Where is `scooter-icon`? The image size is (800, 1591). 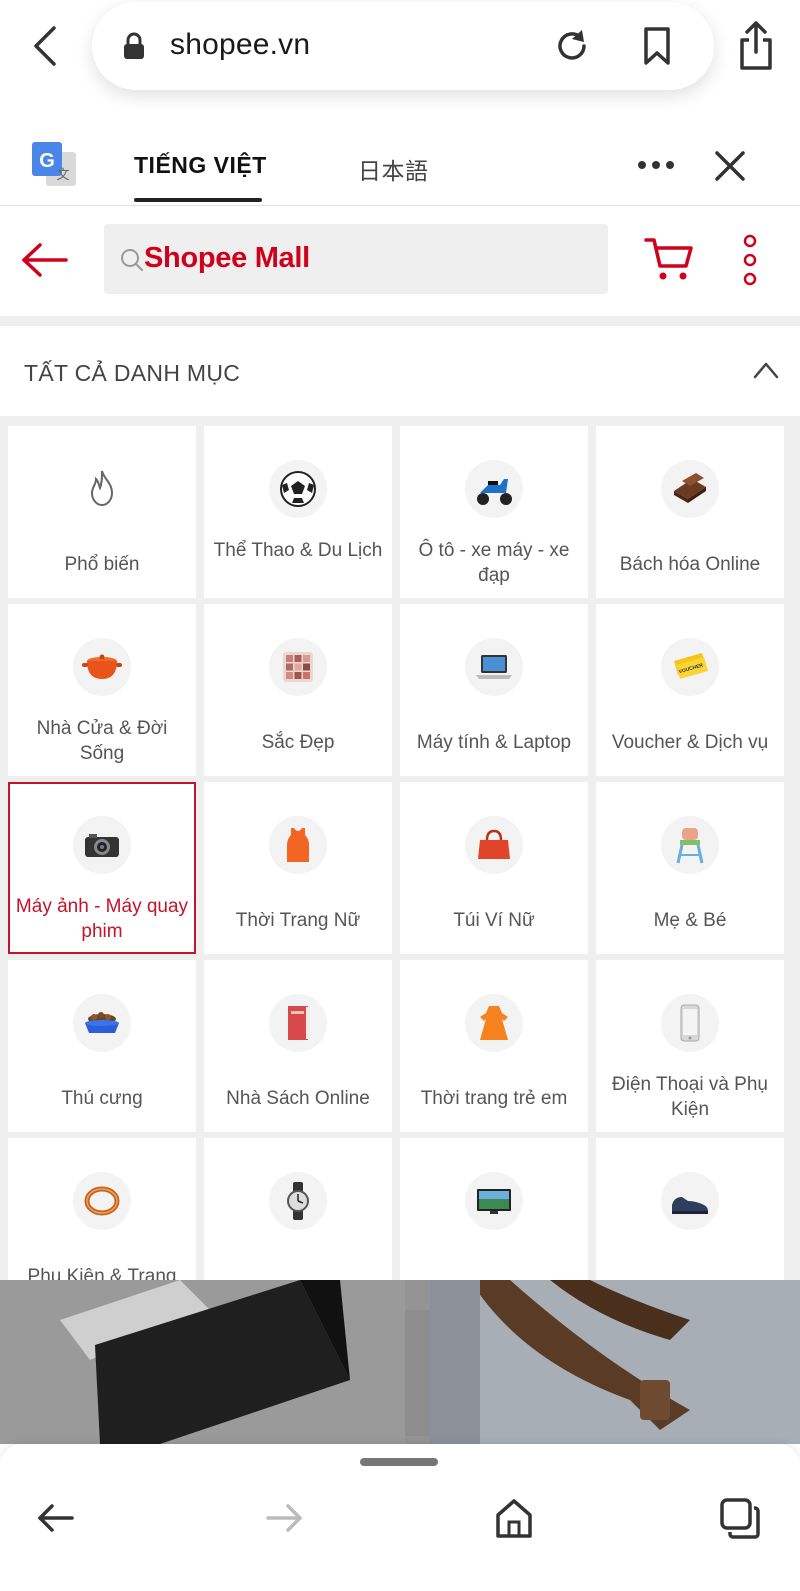 scooter-icon is located at coordinates (494, 489).